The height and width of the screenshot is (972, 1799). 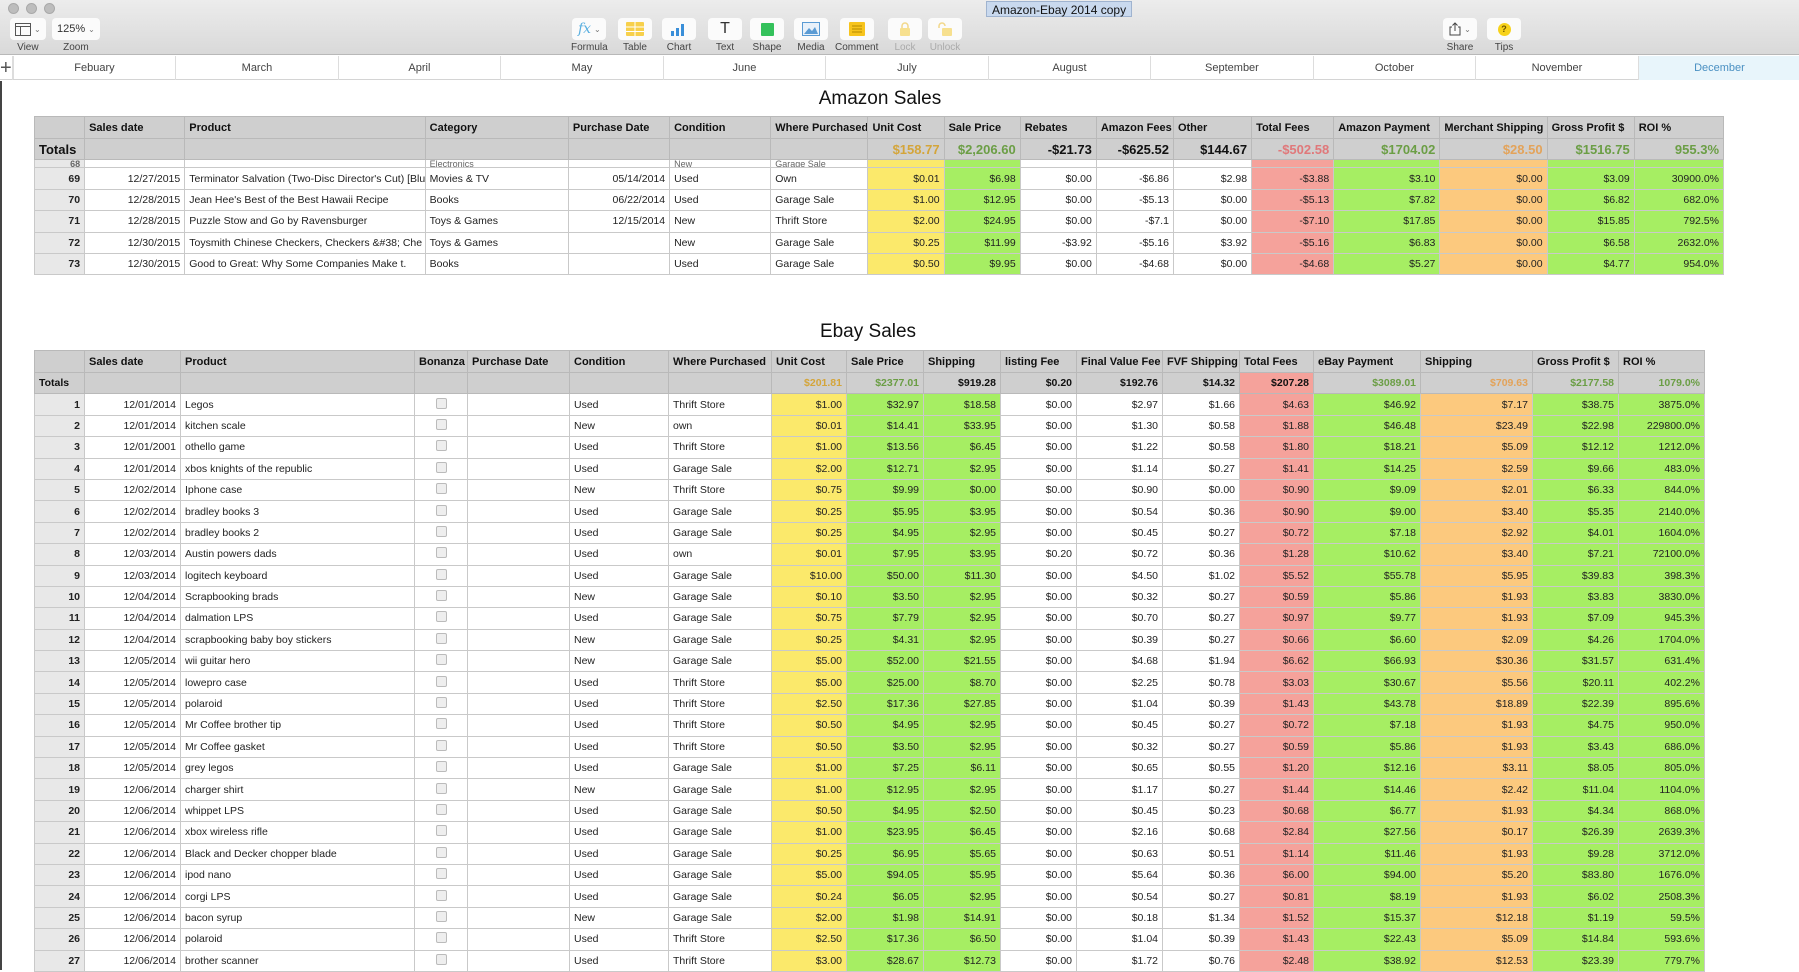 I want to click on fvf-shipping-cell: $0.76, so click(x=1201, y=960).